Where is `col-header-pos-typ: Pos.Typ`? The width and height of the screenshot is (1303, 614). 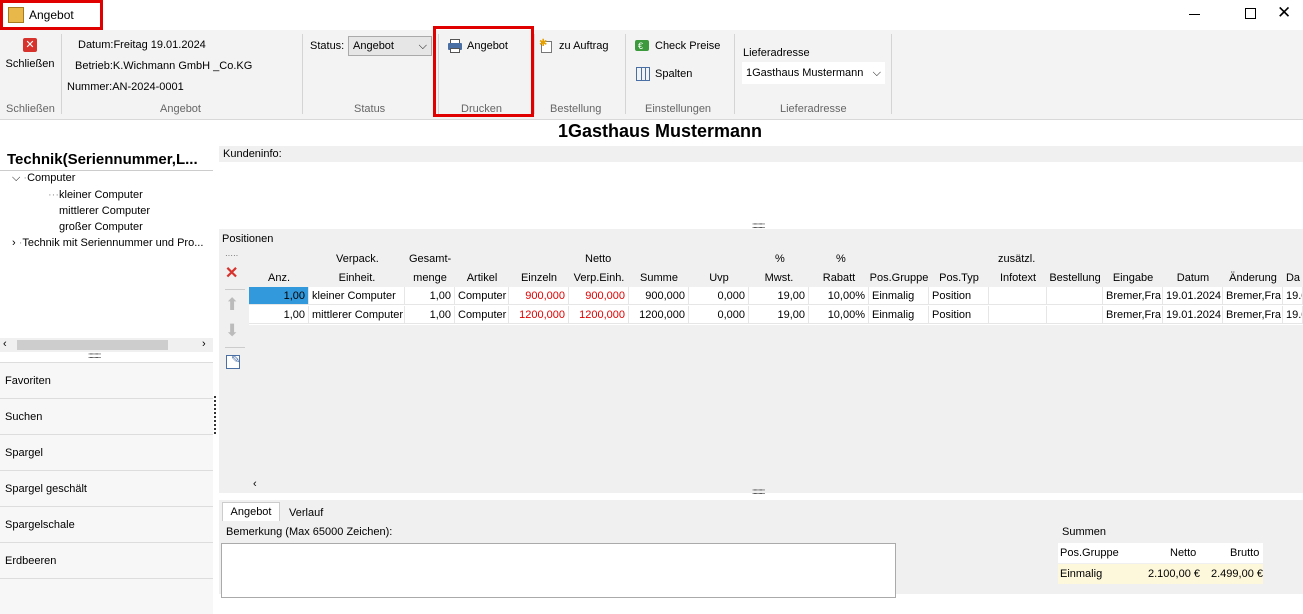
col-header-pos-typ: Pos.Typ is located at coordinates (959, 278).